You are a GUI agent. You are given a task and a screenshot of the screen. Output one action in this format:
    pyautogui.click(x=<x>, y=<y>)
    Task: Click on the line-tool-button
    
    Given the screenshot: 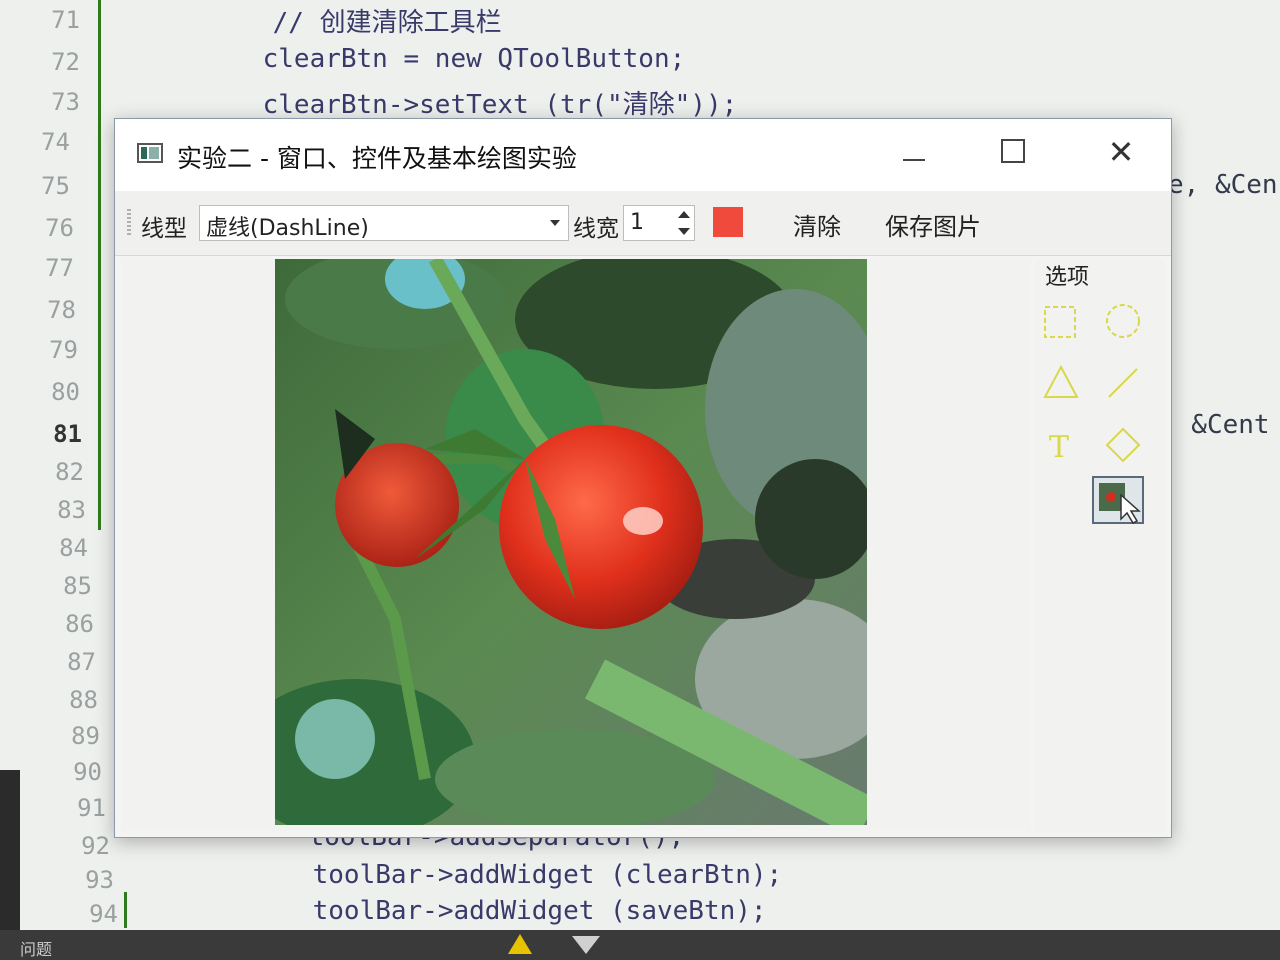 What is the action you would take?
    pyautogui.click(x=1123, y=383)
    